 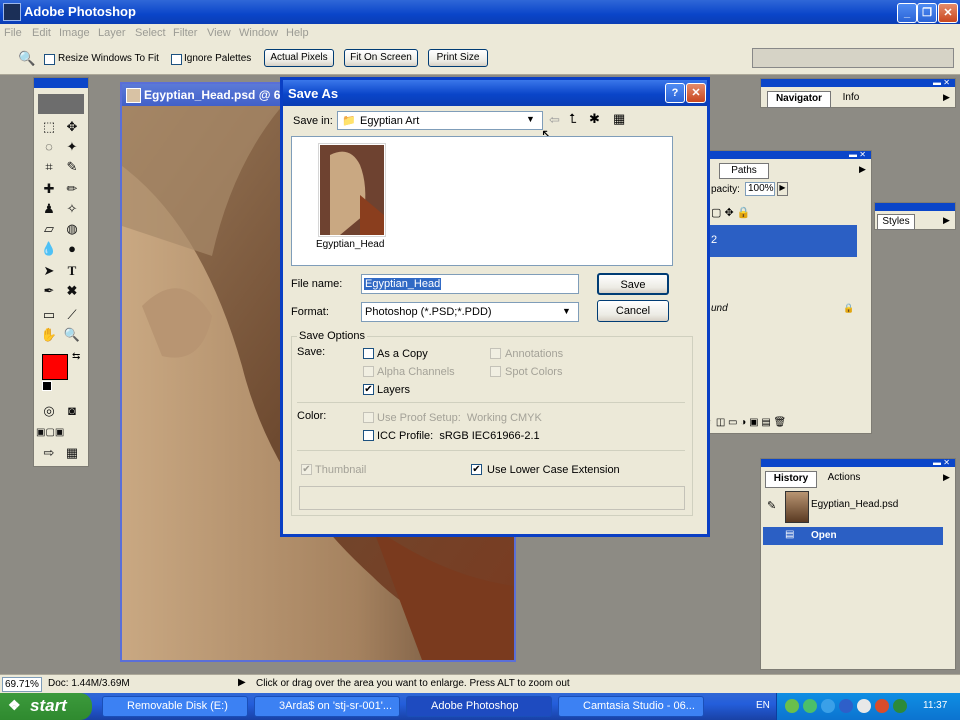 I want to click on tab-history: History, so click(x=791, y=479).